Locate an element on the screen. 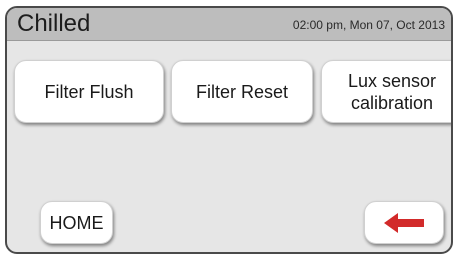 The height and width of the screenshot is (257, 457). left-arrow-icon is located at coordinates (404, 222).